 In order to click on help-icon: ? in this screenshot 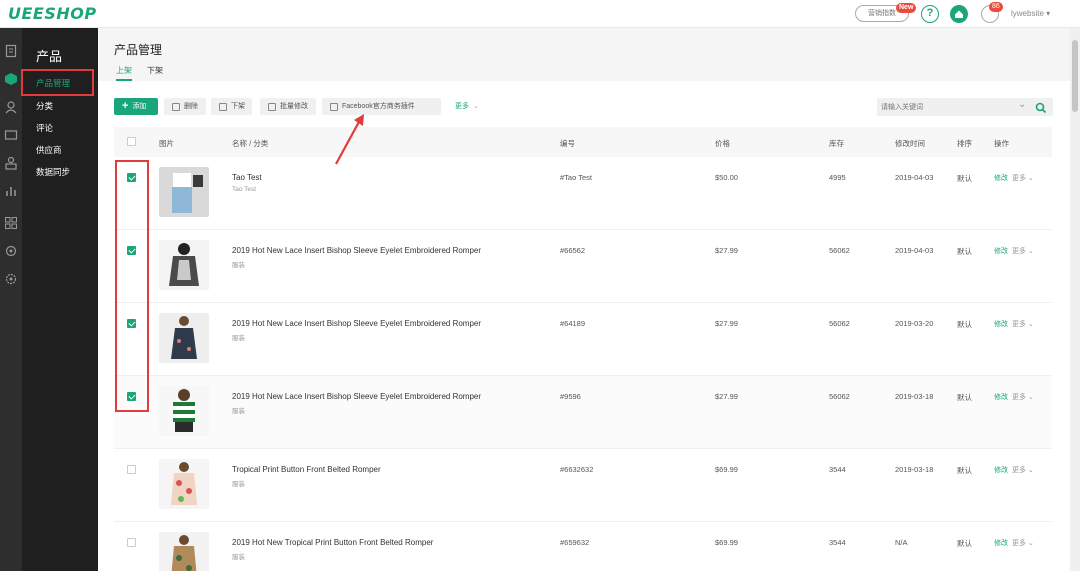, I will do `click(930, 14)`.